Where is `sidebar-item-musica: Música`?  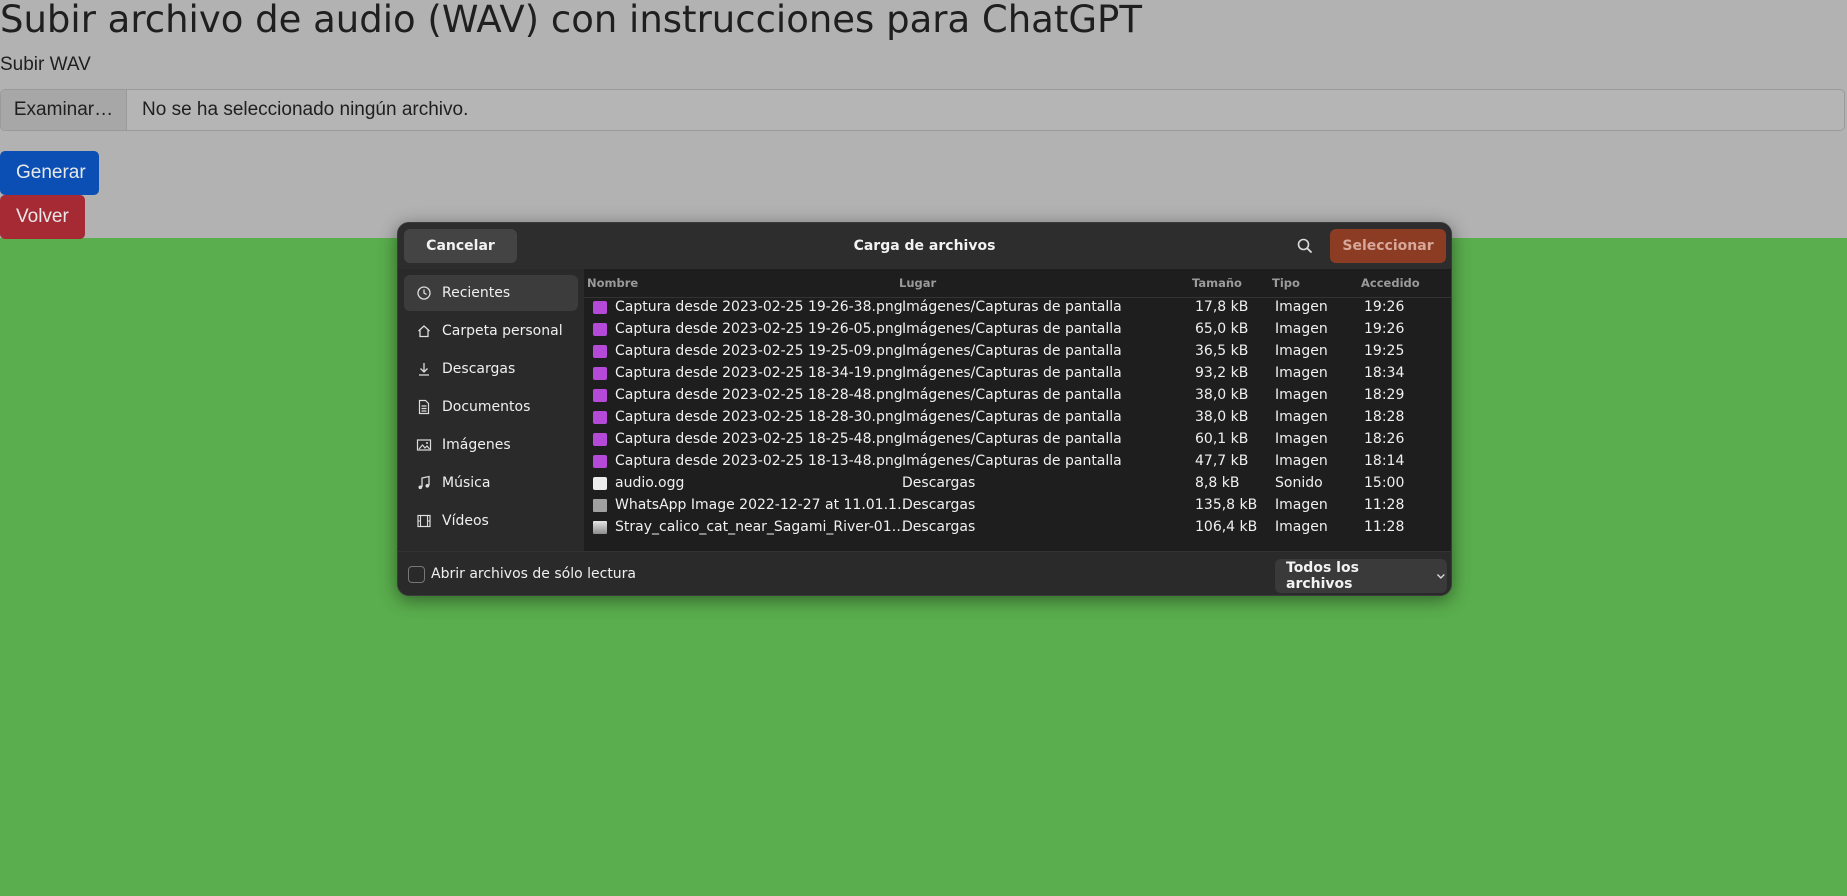 sidebar-item-musica: Música is located at coordinates (491, 483).